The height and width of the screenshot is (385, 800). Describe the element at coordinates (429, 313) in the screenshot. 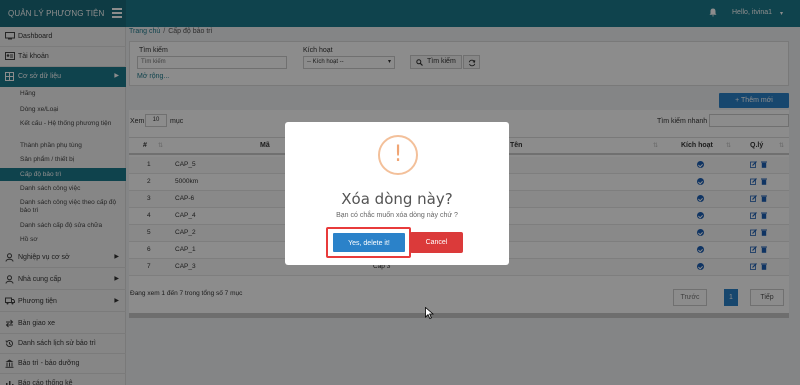

I see `mouse-cursor-icon` at that location.